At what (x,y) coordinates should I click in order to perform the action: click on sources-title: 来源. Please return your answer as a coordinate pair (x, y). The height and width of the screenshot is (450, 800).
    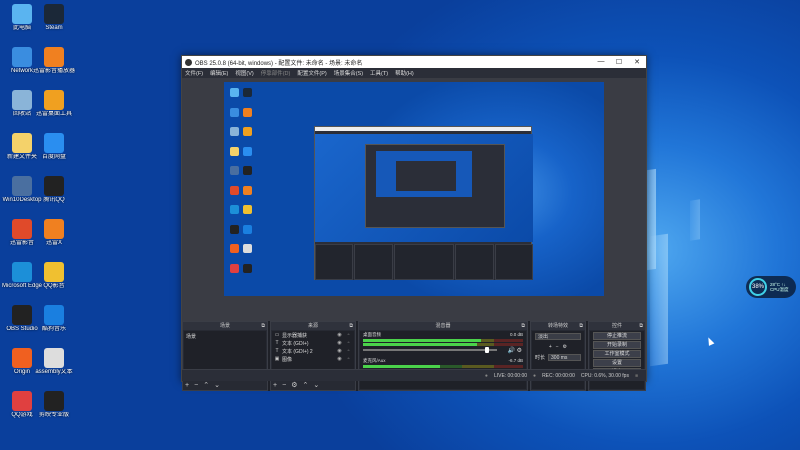
    Looking at the image, I should click on (312, 326).